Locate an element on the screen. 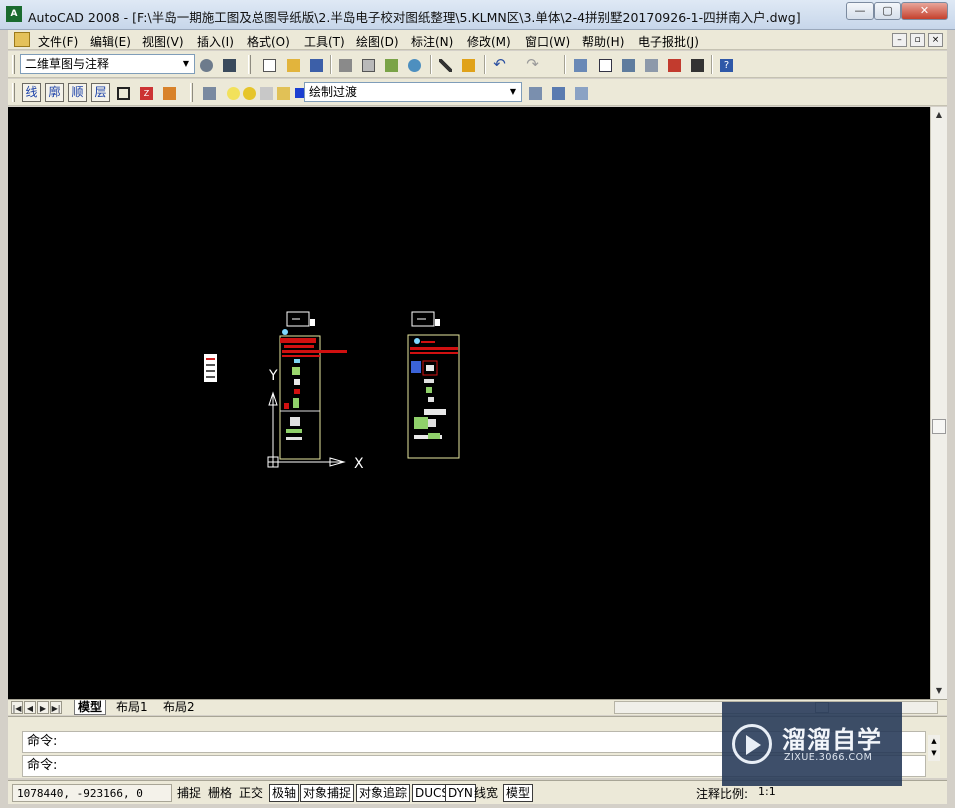  model-toggle: 模型 is located at coordinates (518, 793).